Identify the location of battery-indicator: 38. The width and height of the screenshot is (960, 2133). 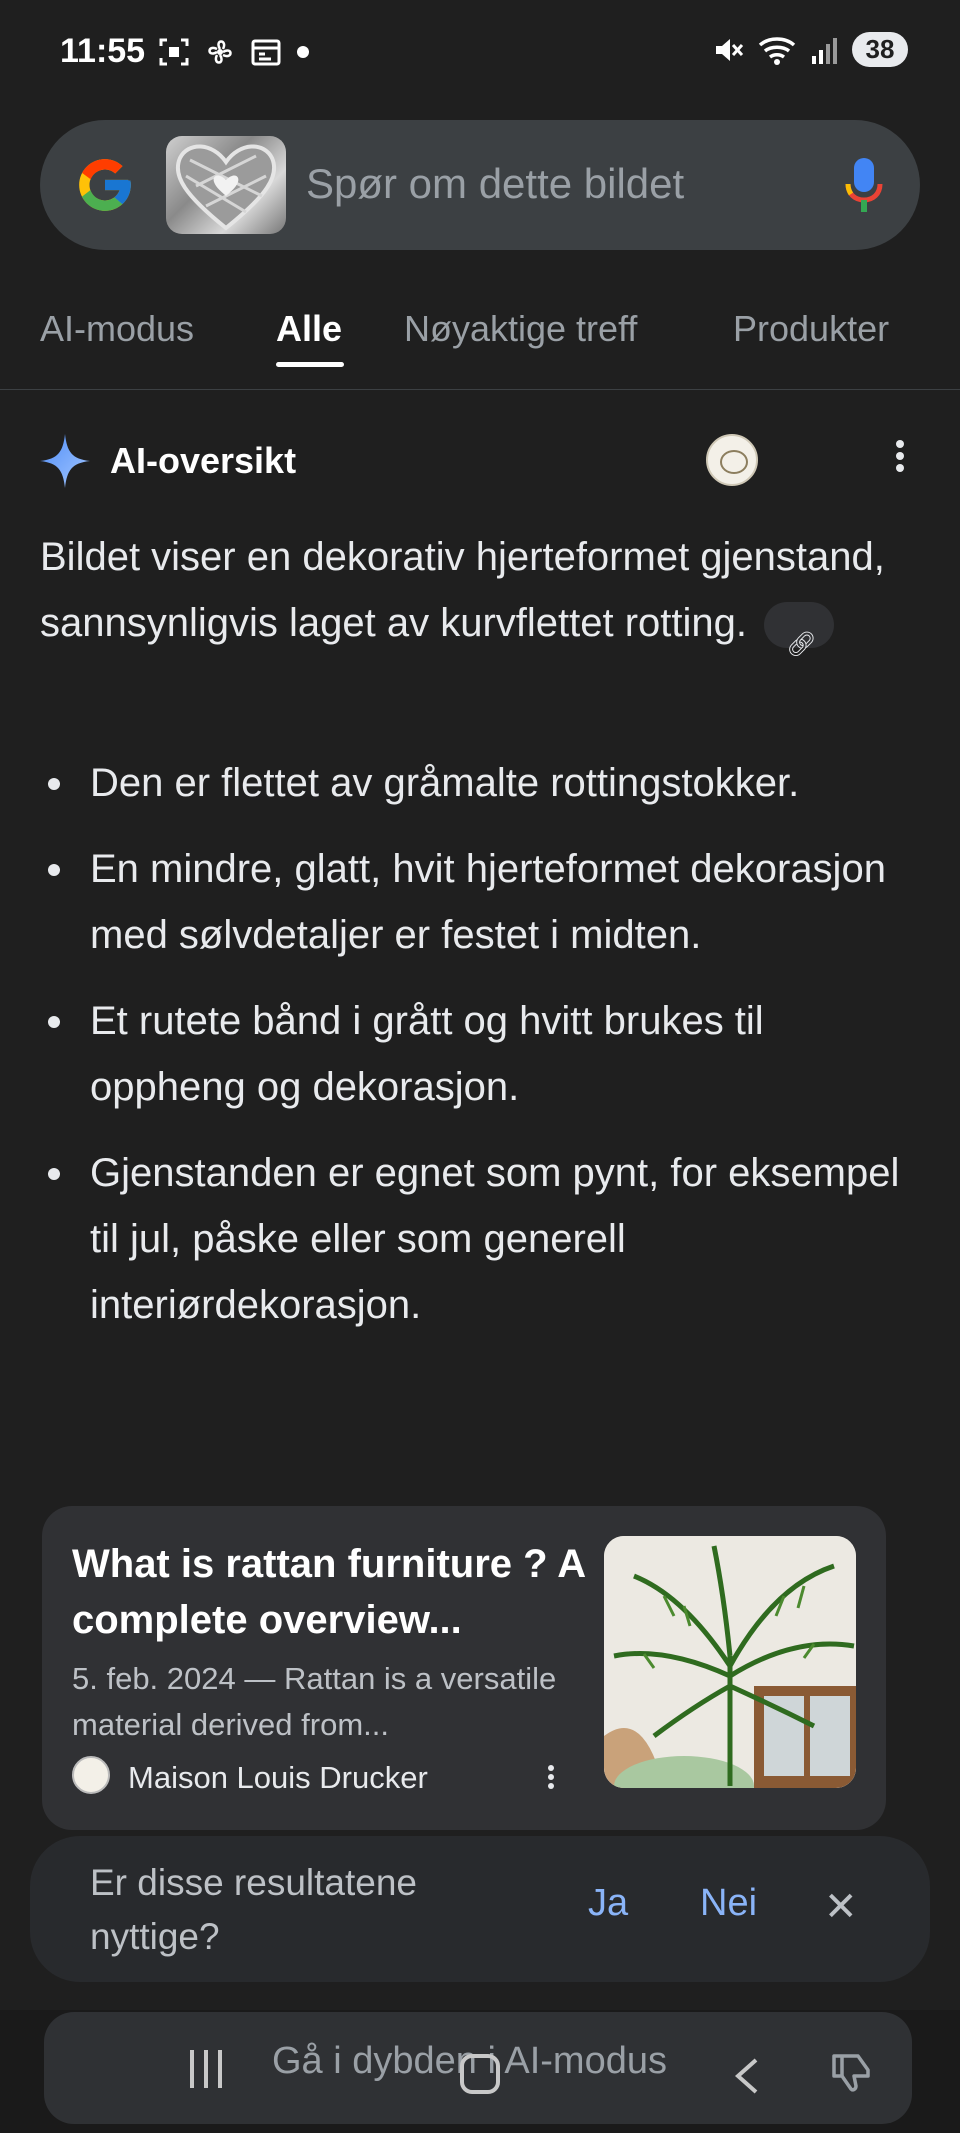
(880, 49).